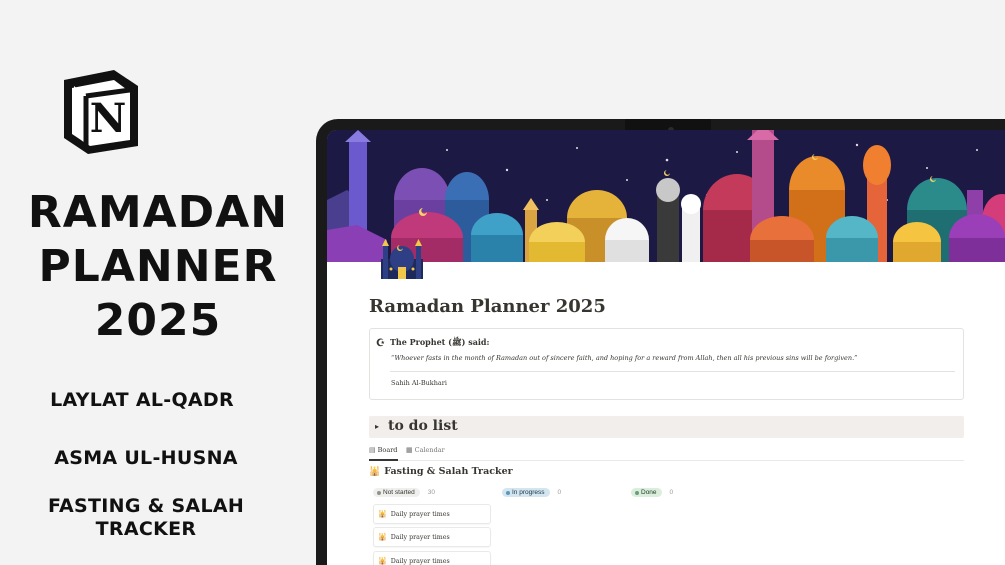 The width and height of the screenshot is (1005, 565). What do you see at coordinates (158, 320) in the screenshot?
I see `promo-title-line: 2025` at bounding box center [158, 320].